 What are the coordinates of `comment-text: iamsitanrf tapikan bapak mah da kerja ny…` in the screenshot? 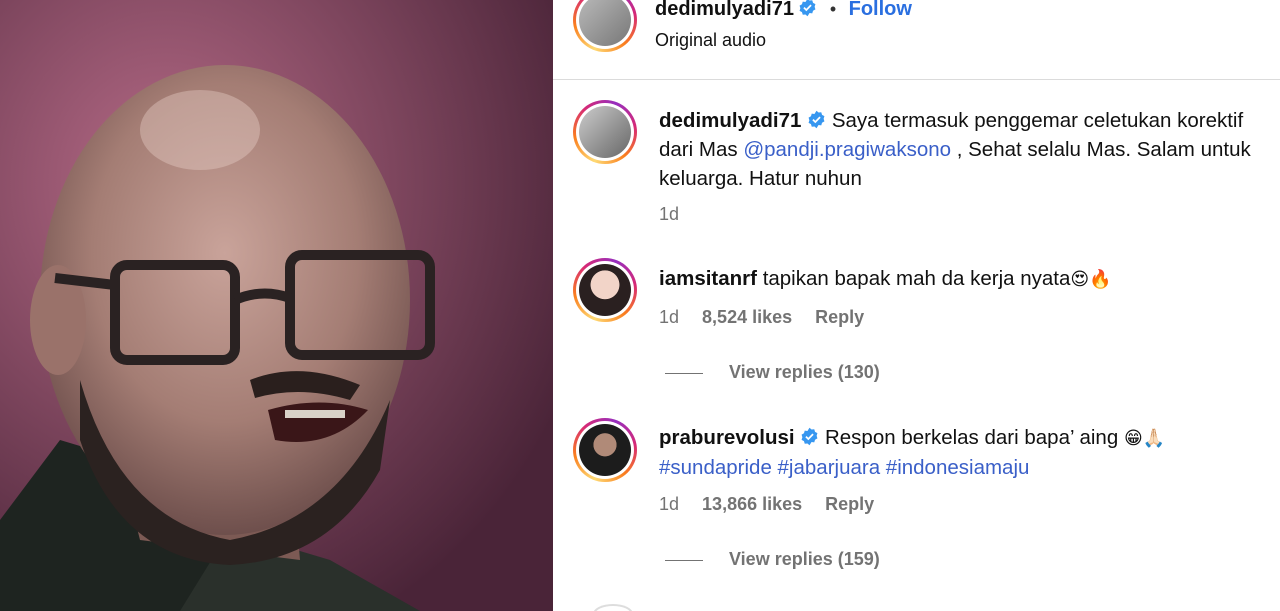 It's located at (964, 279).